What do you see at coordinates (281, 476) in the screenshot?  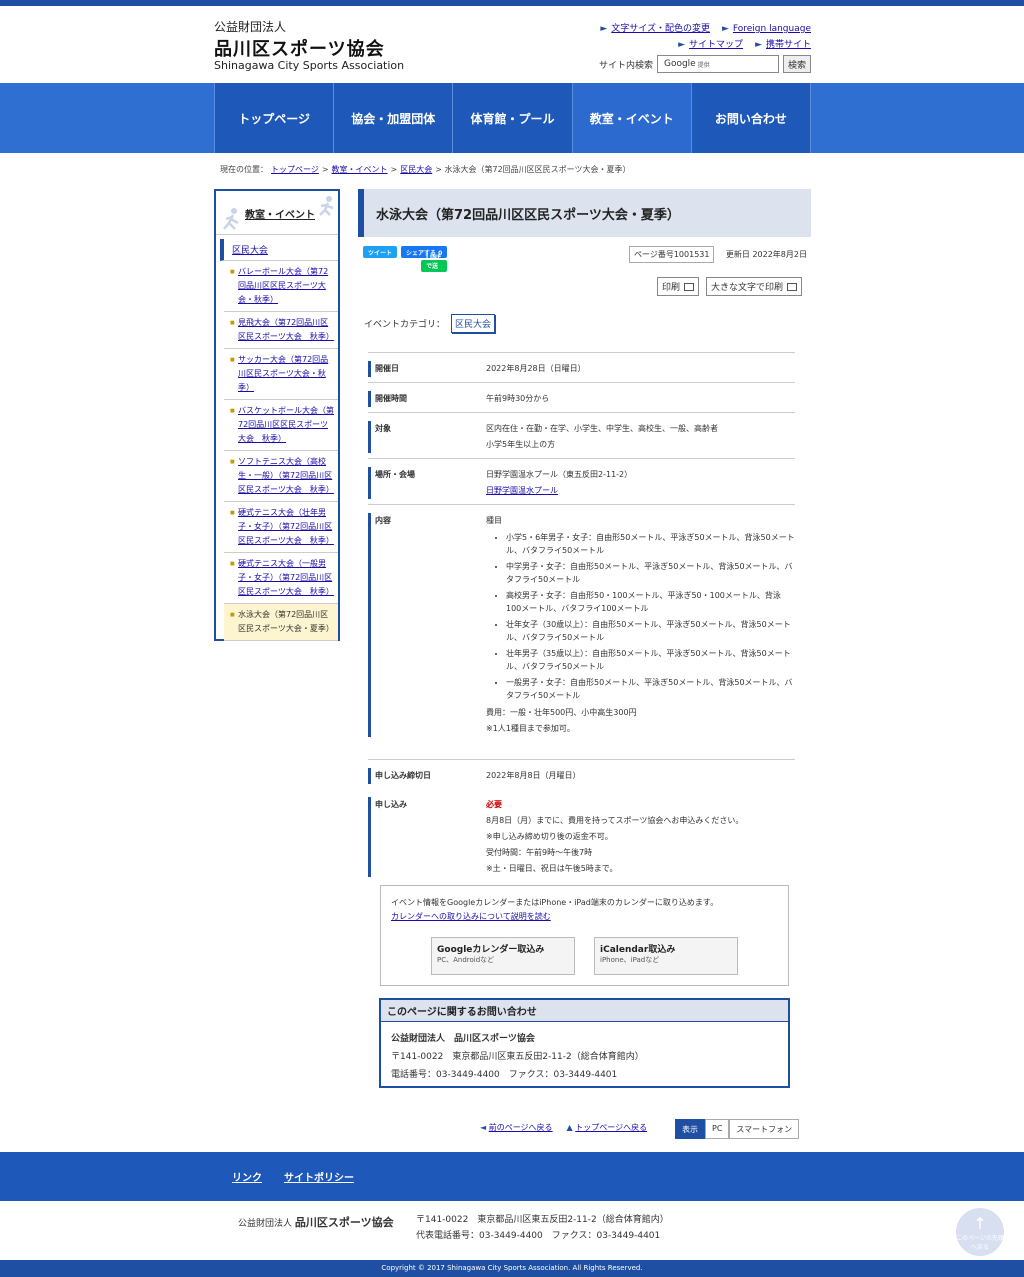 I see `sidebar-item: ソフトテニス大会（高校生・一般）（第72回品川区区民スポーツ大会 秋季）` at bounding box center [281, 476].